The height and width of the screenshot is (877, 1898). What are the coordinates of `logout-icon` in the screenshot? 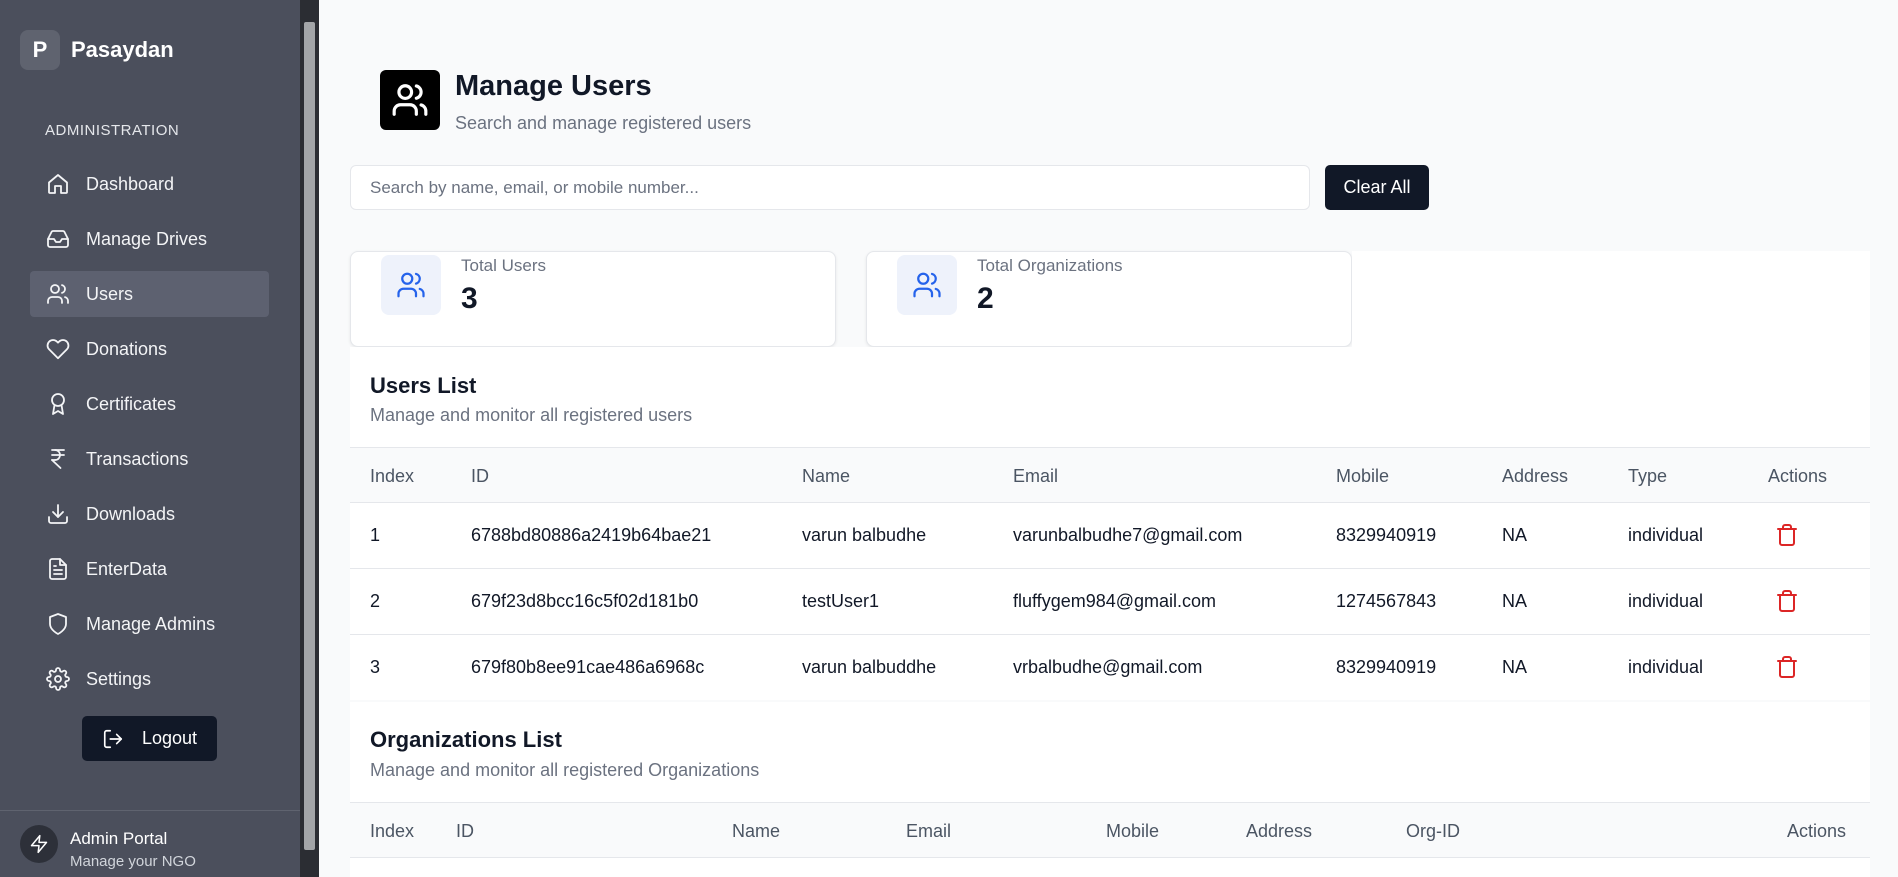 It's located at (113, 738).